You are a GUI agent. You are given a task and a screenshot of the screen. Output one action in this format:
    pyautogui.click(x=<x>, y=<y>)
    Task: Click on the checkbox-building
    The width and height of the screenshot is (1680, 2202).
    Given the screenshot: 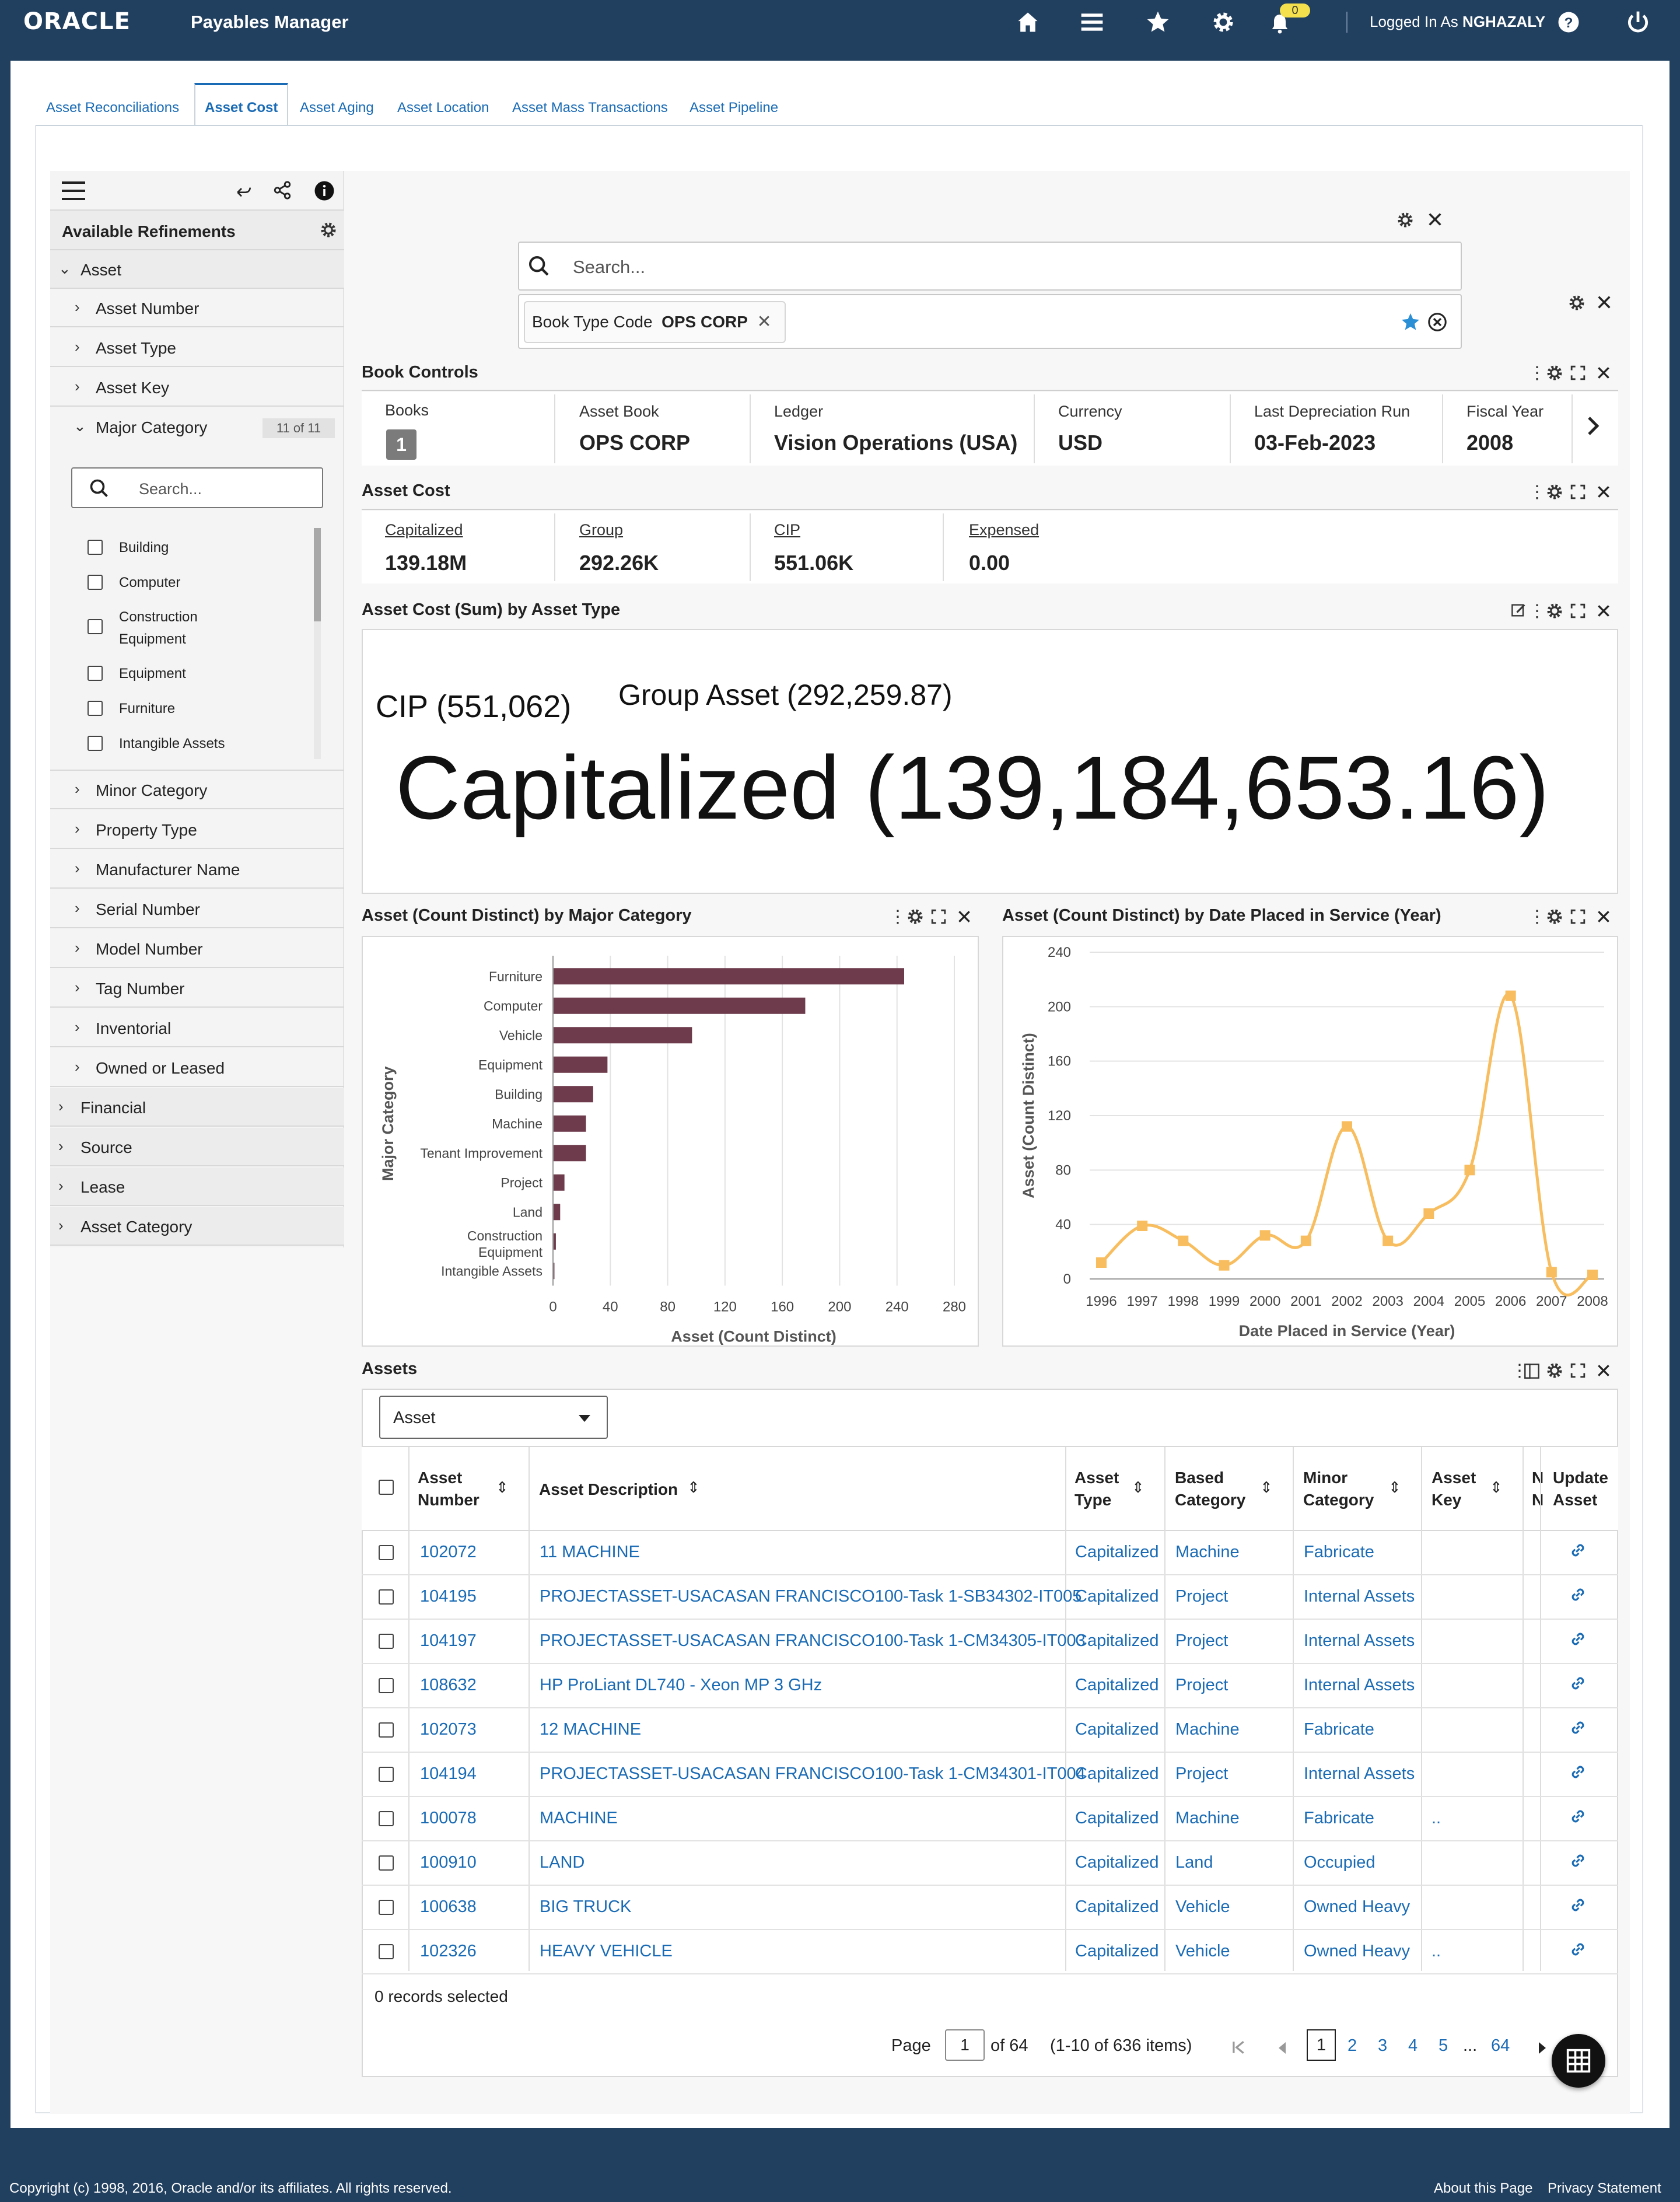 What is the action you would take?
    pyautogui.click(x=95, y=548)
    